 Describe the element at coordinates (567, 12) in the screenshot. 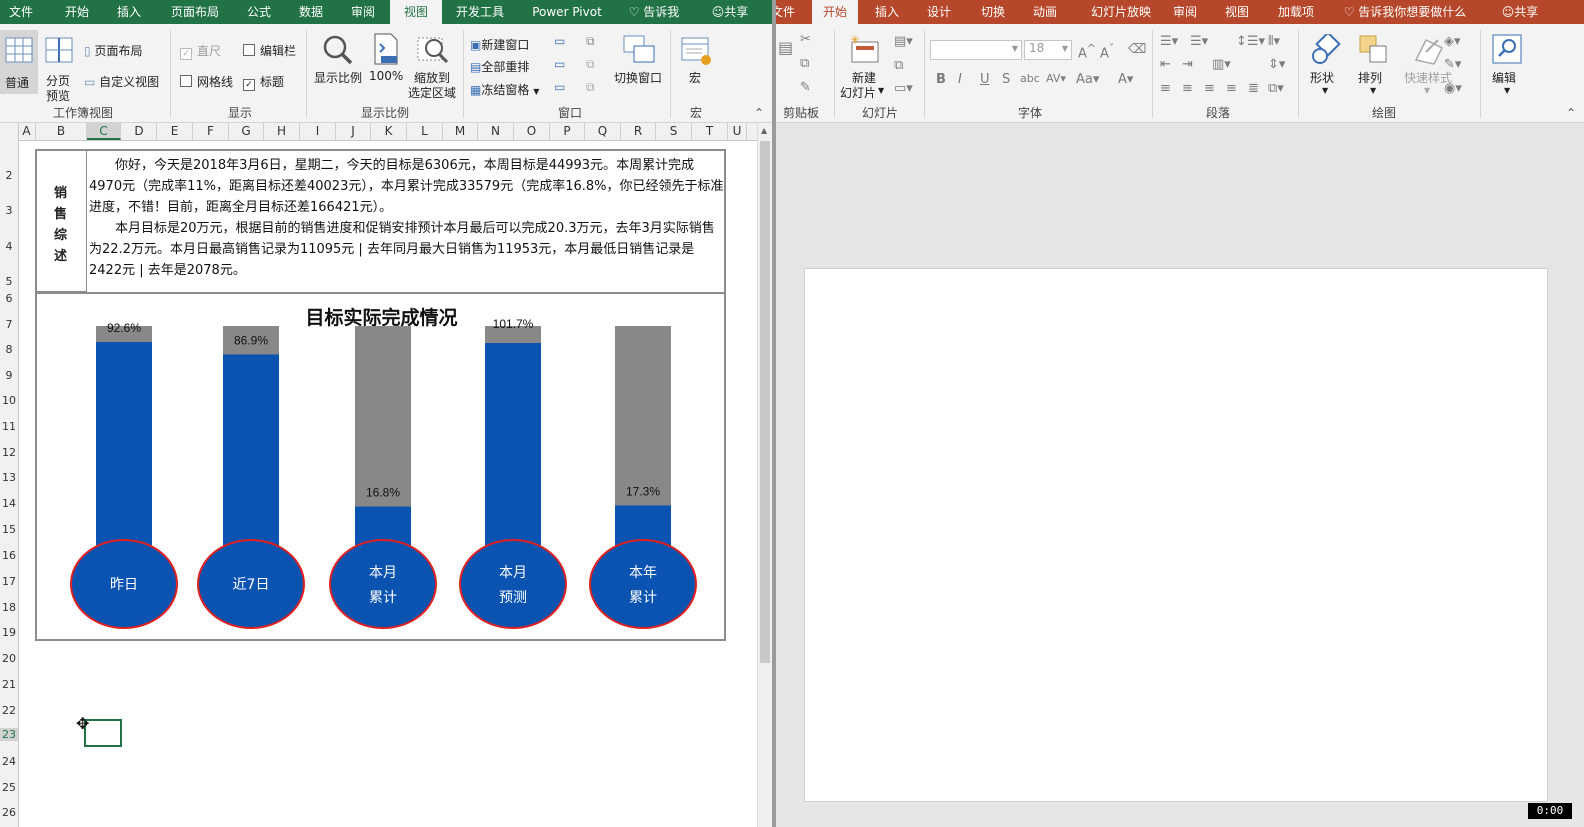

I see `tab-power-pivot: Power Pivot` at that location.